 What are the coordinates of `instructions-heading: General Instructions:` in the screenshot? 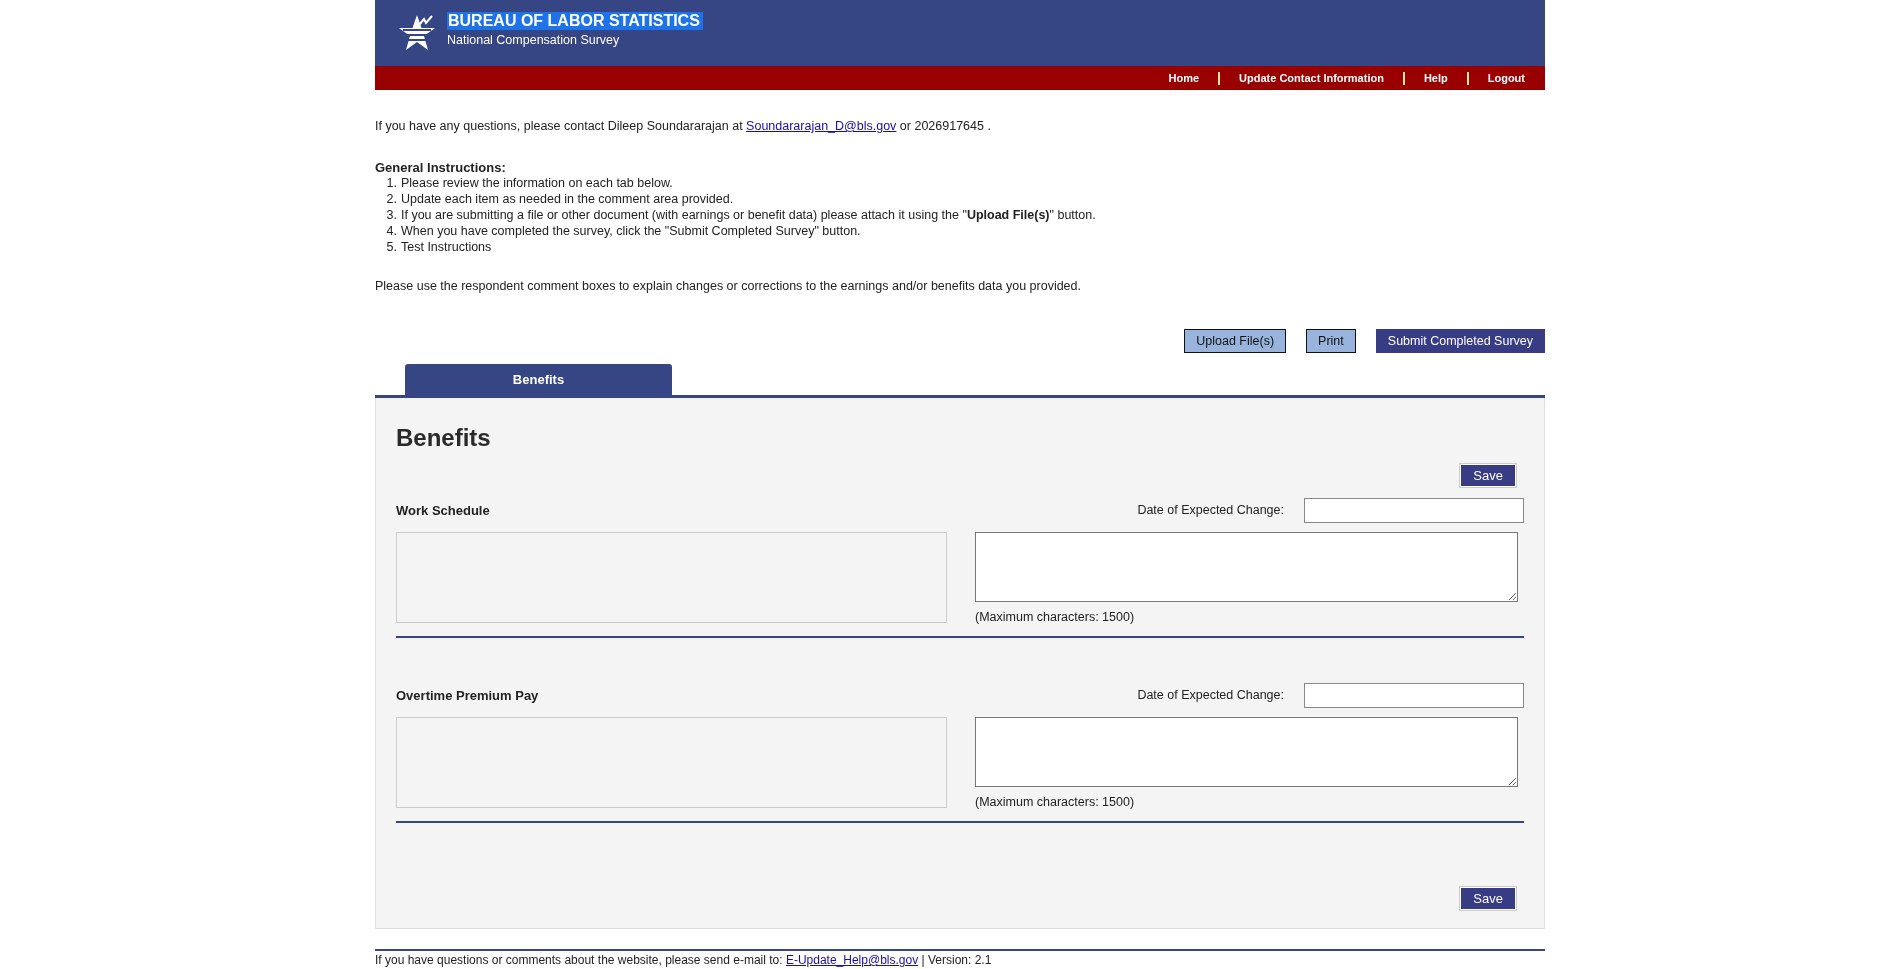 It's located at (441, 167).